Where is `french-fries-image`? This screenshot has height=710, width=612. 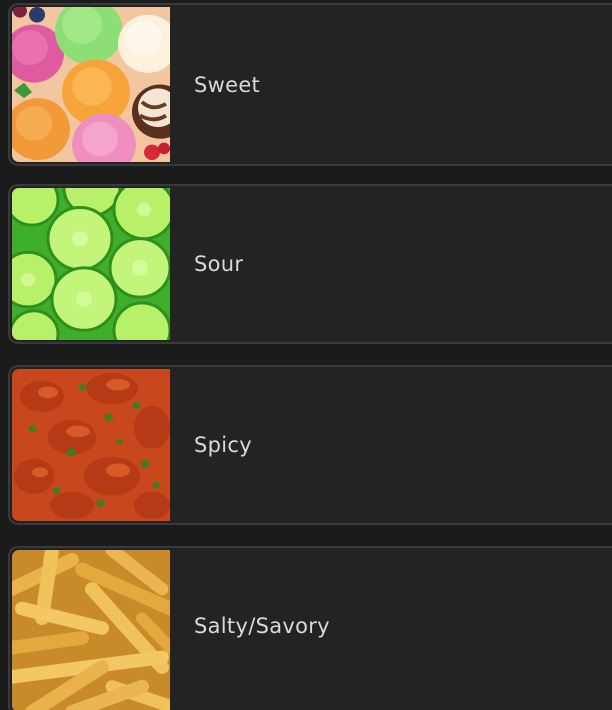 french-fries-image is located at coordinates (91, 630).